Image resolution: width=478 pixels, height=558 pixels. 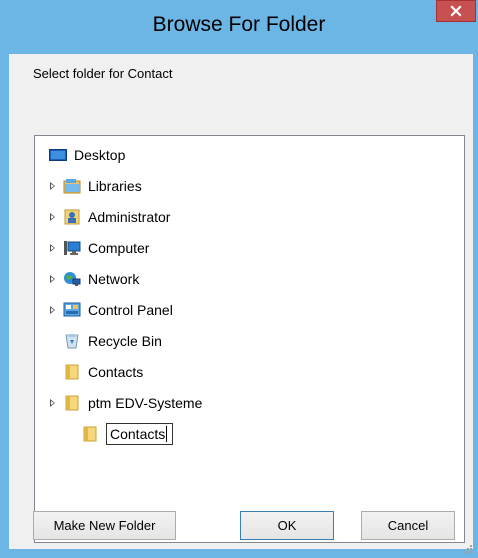 I want to click on network-icon, so click(x=72, y=279).